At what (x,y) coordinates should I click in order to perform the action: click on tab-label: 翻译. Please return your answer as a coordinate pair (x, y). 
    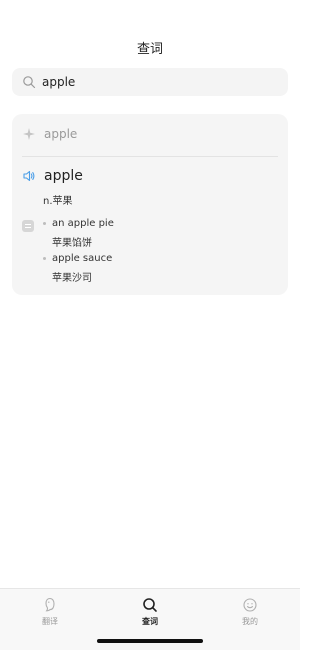
    Looking at the image, I should click on (50, 621).